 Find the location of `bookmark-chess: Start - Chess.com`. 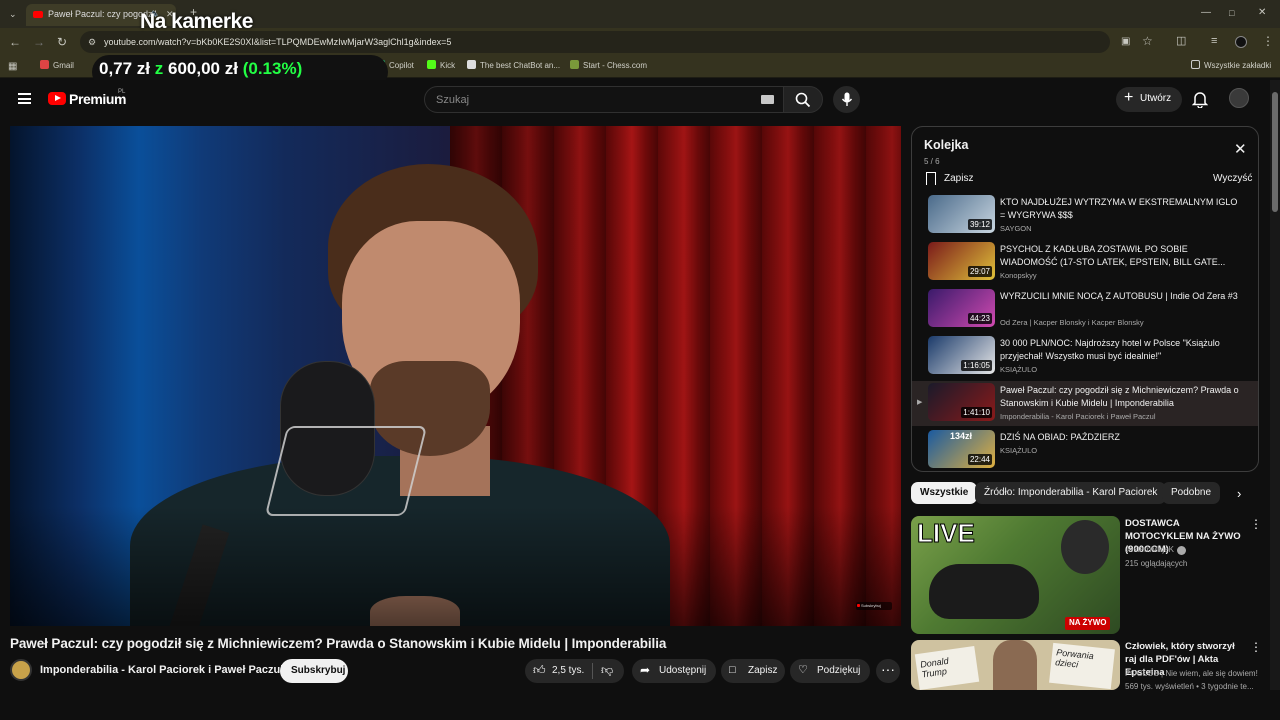

bookmark-chess: Start - Chess.com is located at coordinates (608, 65).